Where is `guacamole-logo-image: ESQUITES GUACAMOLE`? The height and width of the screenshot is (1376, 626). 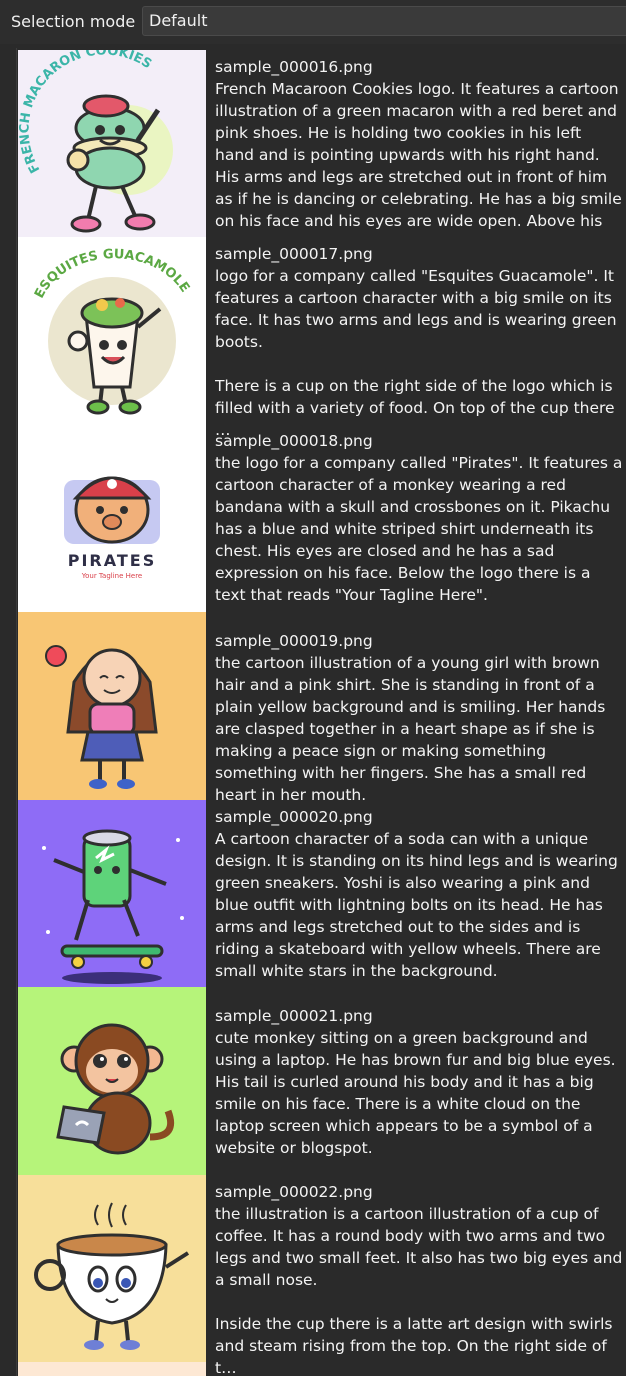 guacamole-logo-image: ESQUITES GUACAMOLE is located at coordinates (112, 331).